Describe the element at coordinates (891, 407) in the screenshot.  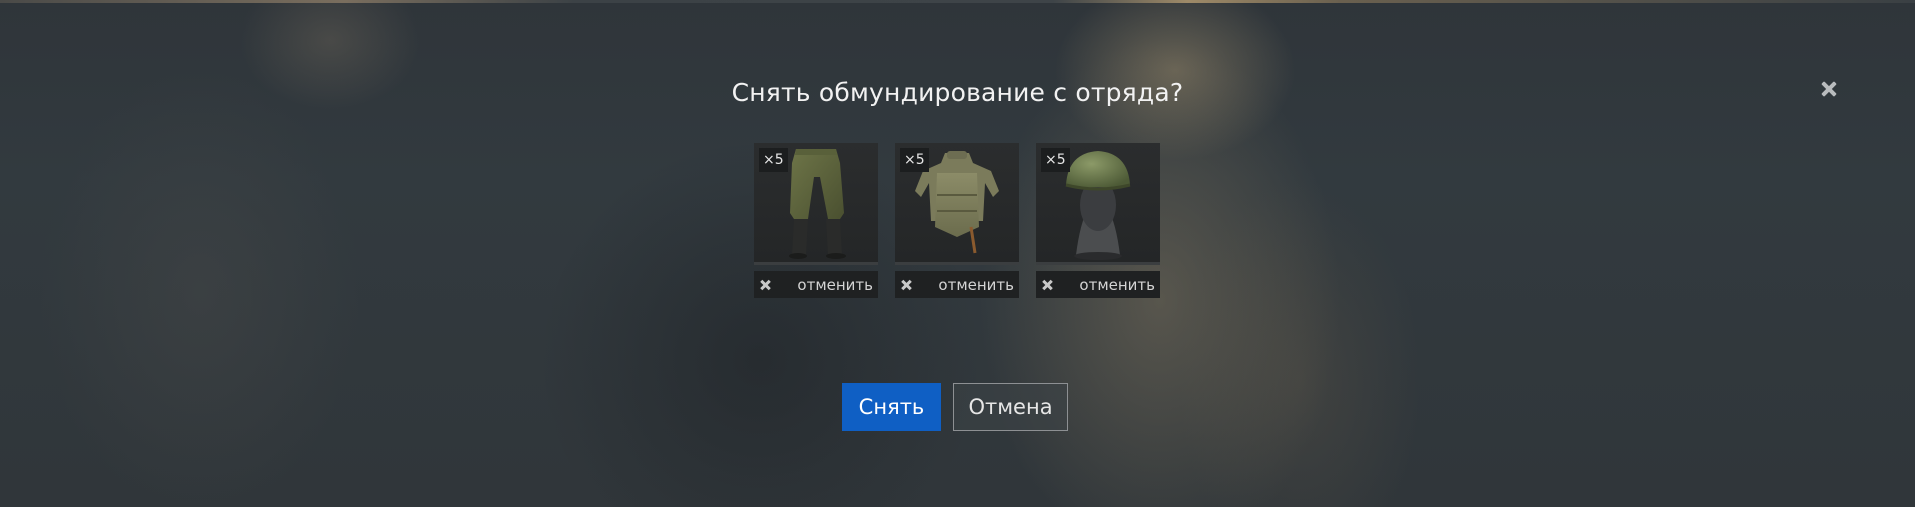
I see `confirm-button: Снять` at that location.